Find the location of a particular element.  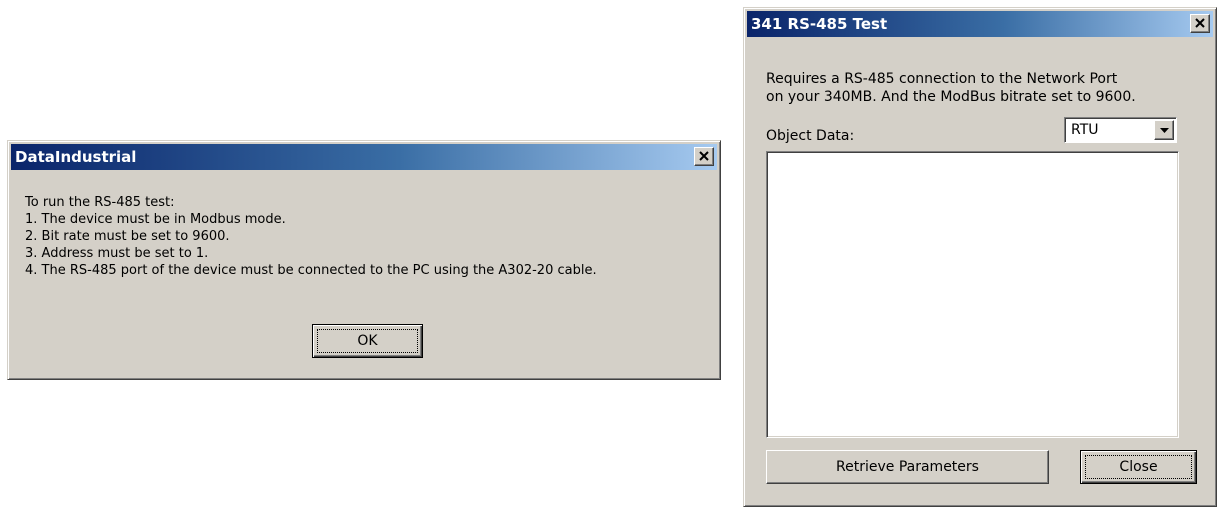

mode-select-value: RTU is located at coordinates (1085, 130).